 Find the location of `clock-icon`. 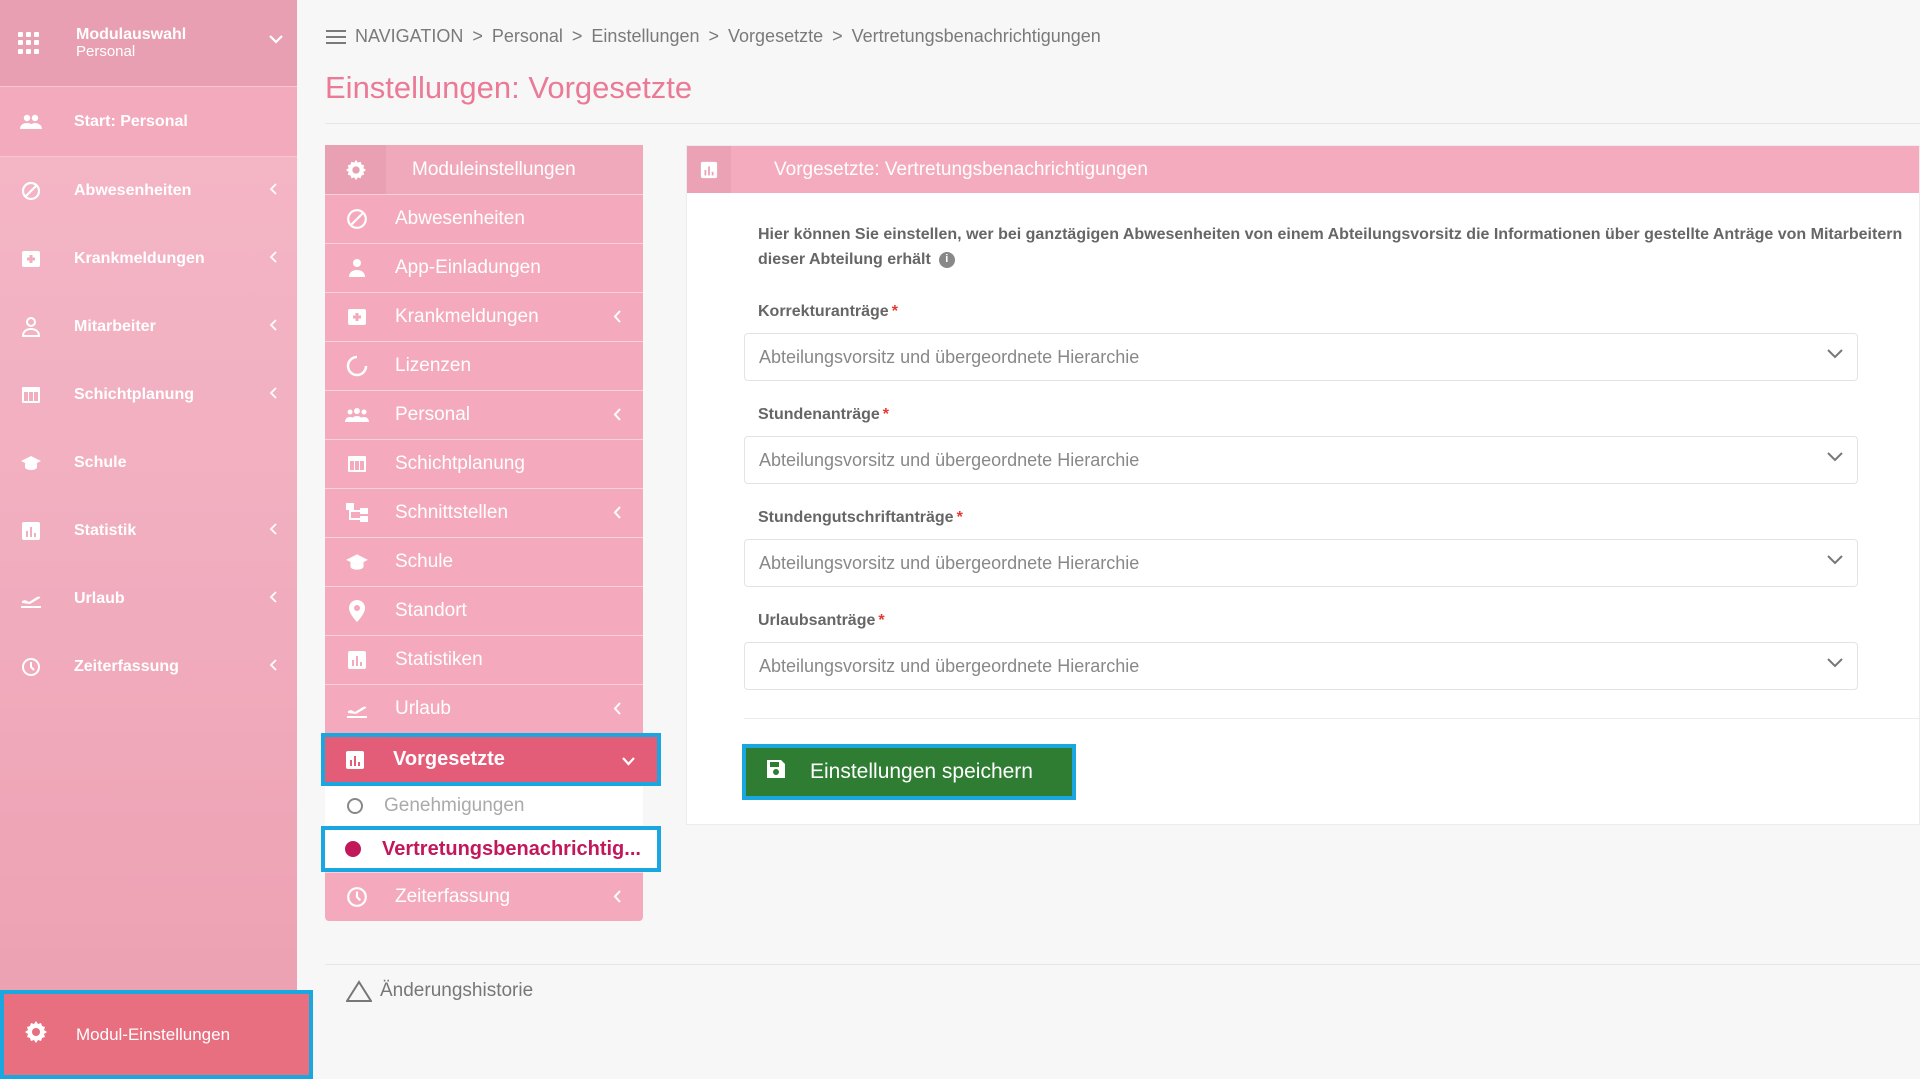

clock-icon is located at coordinates (31, 667).